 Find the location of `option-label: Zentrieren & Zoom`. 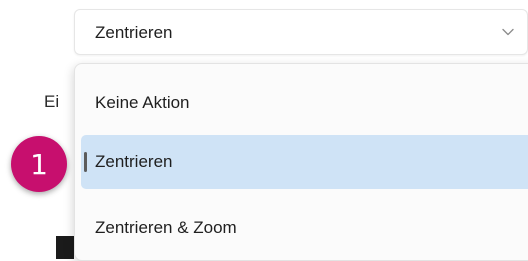

option-label: Zentrieren & Zoom is located at coordinates (166, 227).